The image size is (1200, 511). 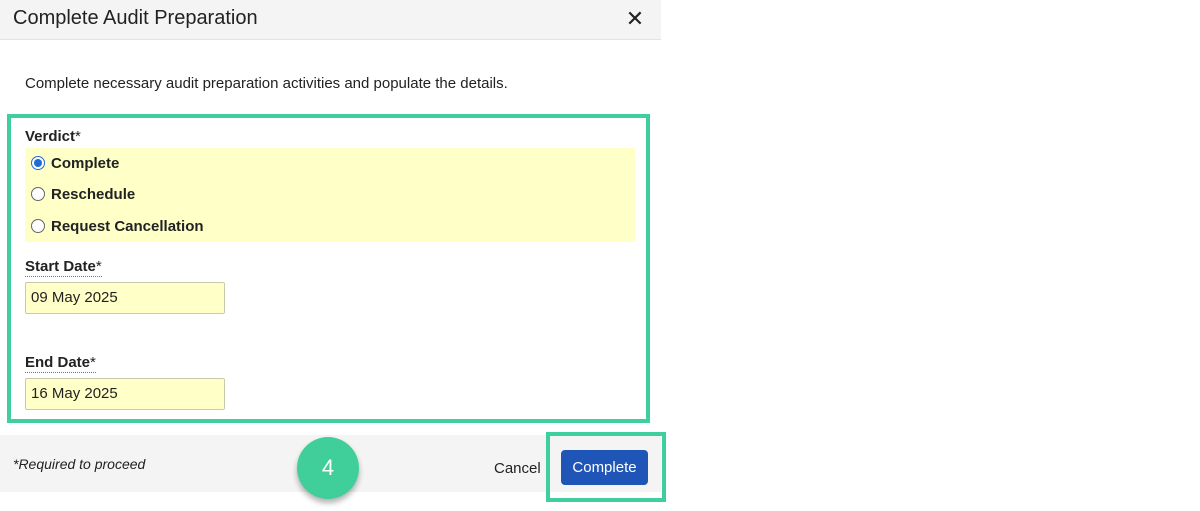 What do you see at coordinates (125, 298) in the screenshot?
I see `start-date-field: 09 May 2025` at bounding box center [125, 298].